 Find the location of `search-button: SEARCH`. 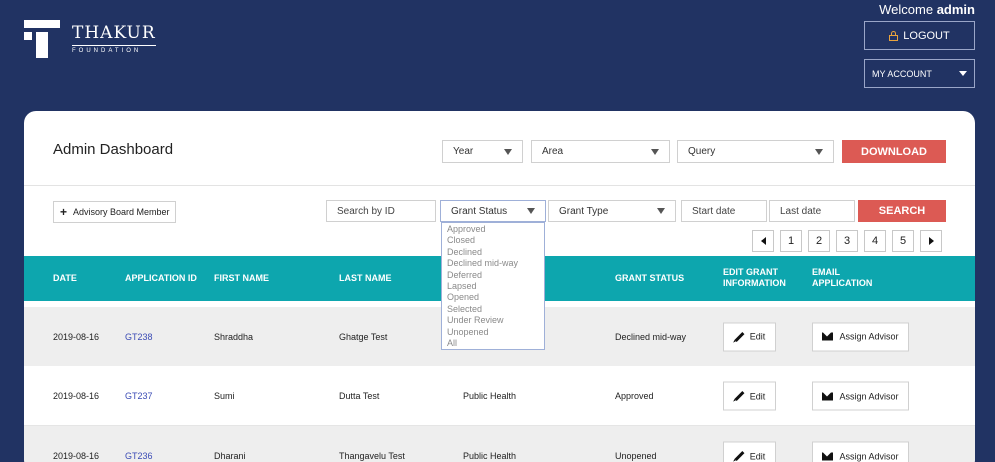

search-button: SEARCH is located at coordinates (902, 211).